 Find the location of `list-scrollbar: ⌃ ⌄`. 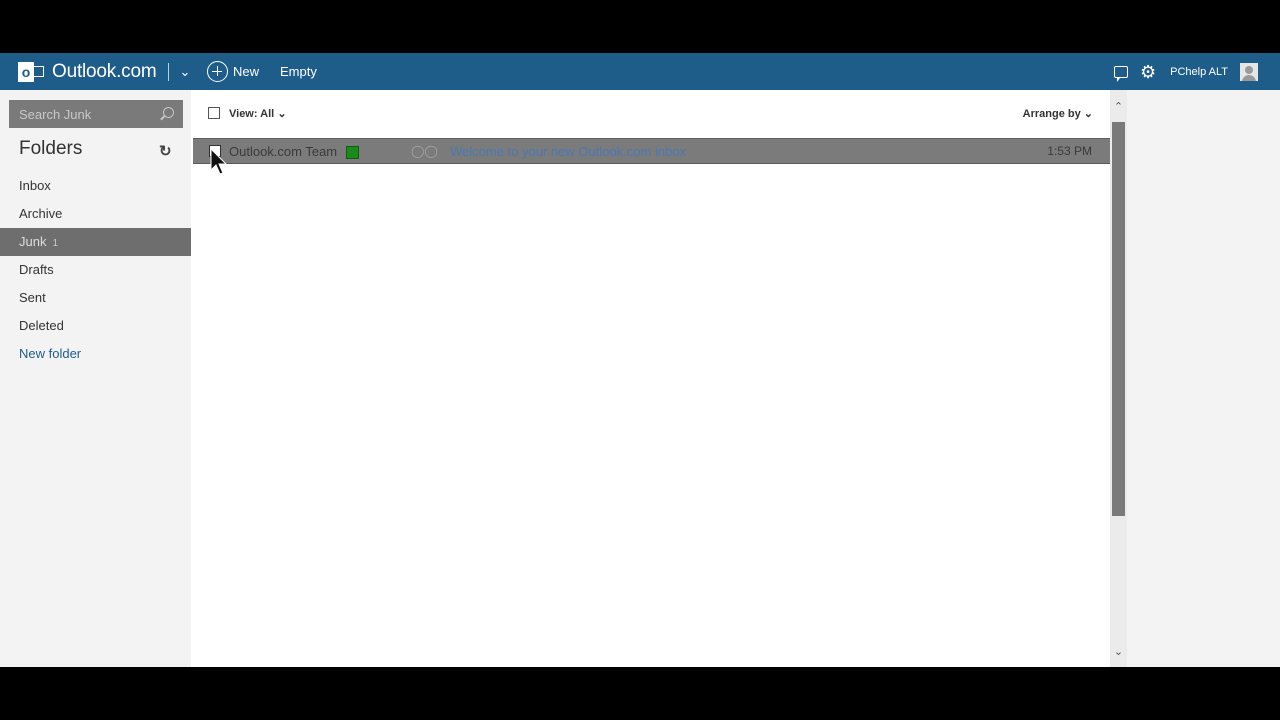

list-scrollbar: ⌃ ⌄ is located at coordinates (1118, 378).